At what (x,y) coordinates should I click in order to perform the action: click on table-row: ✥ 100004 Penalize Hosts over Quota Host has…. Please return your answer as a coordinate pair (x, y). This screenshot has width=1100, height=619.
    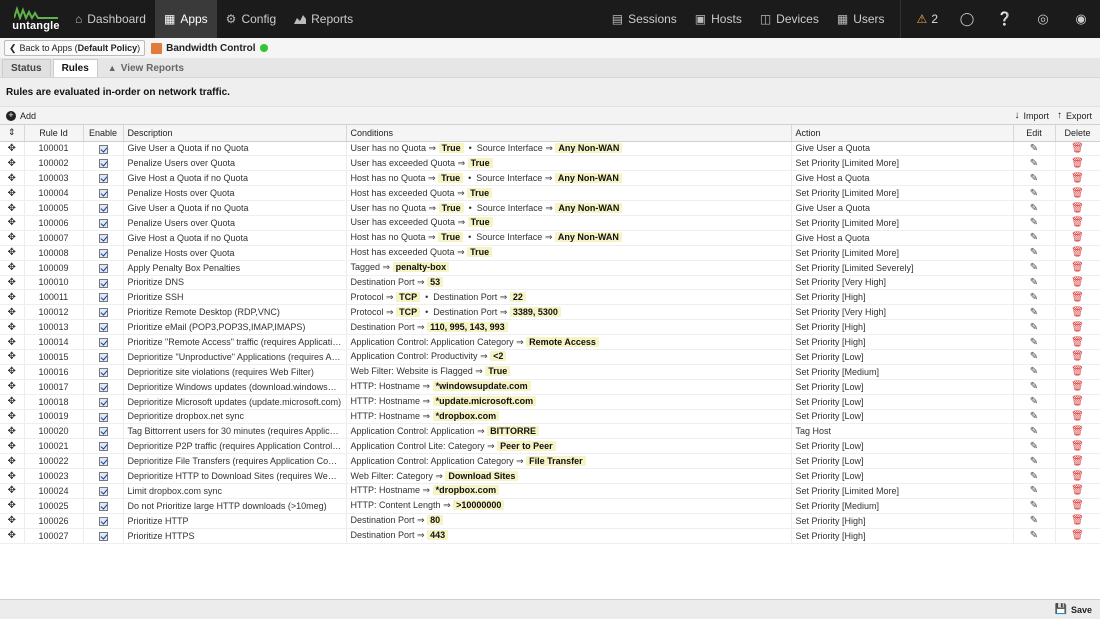
    Looking at the image, I should click on (550, 193).